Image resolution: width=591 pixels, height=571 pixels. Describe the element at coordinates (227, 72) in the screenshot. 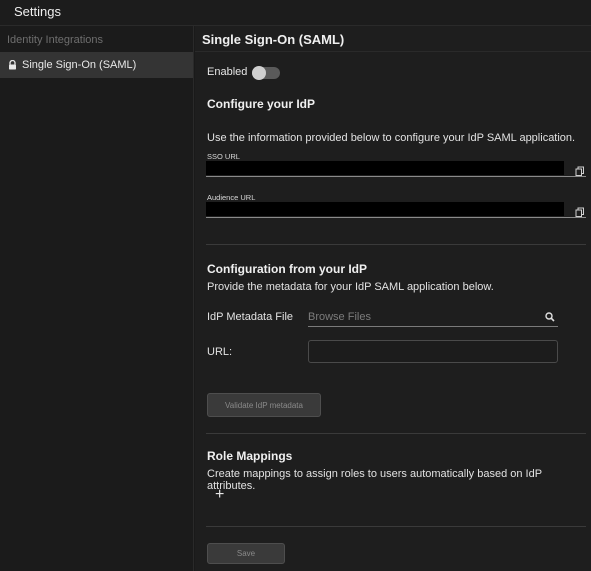

I see `enabled-label: Enabled` at that location.